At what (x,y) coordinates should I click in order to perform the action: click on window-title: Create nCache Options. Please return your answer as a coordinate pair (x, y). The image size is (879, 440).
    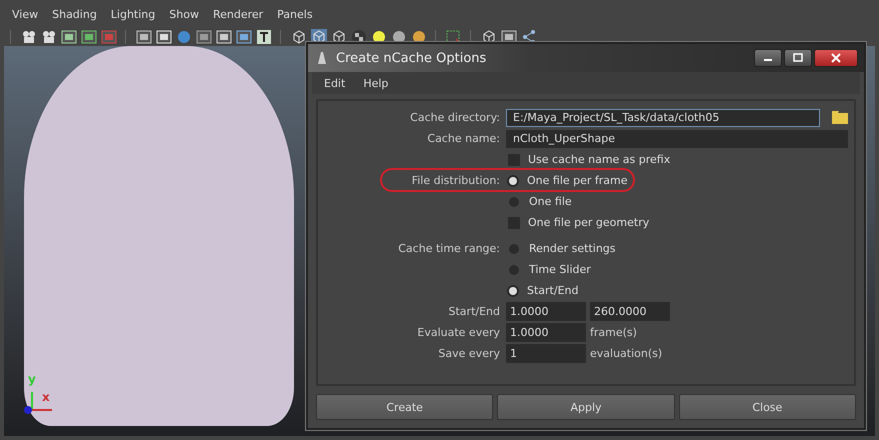
    Looking at the image, I should click on (411, 58).